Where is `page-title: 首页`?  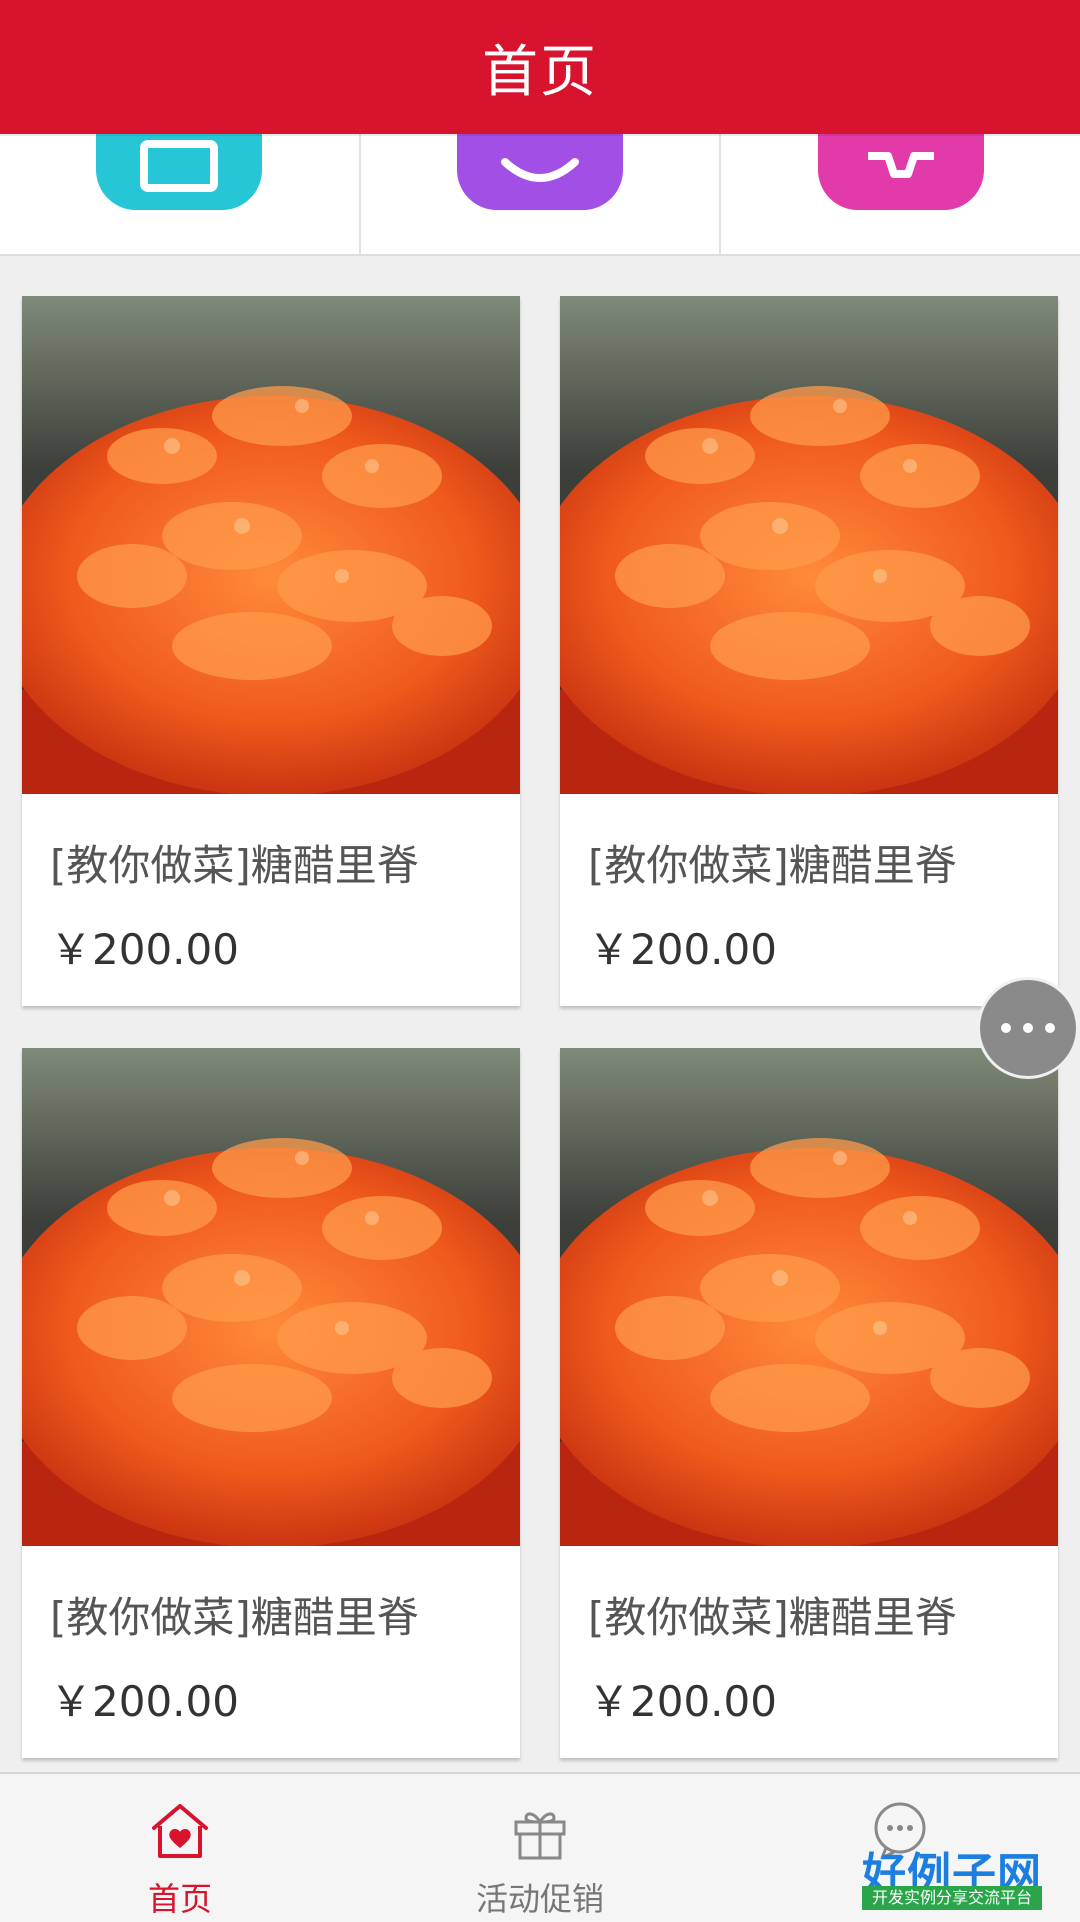
page-title: 首页 is located at coordinates (540, 72).